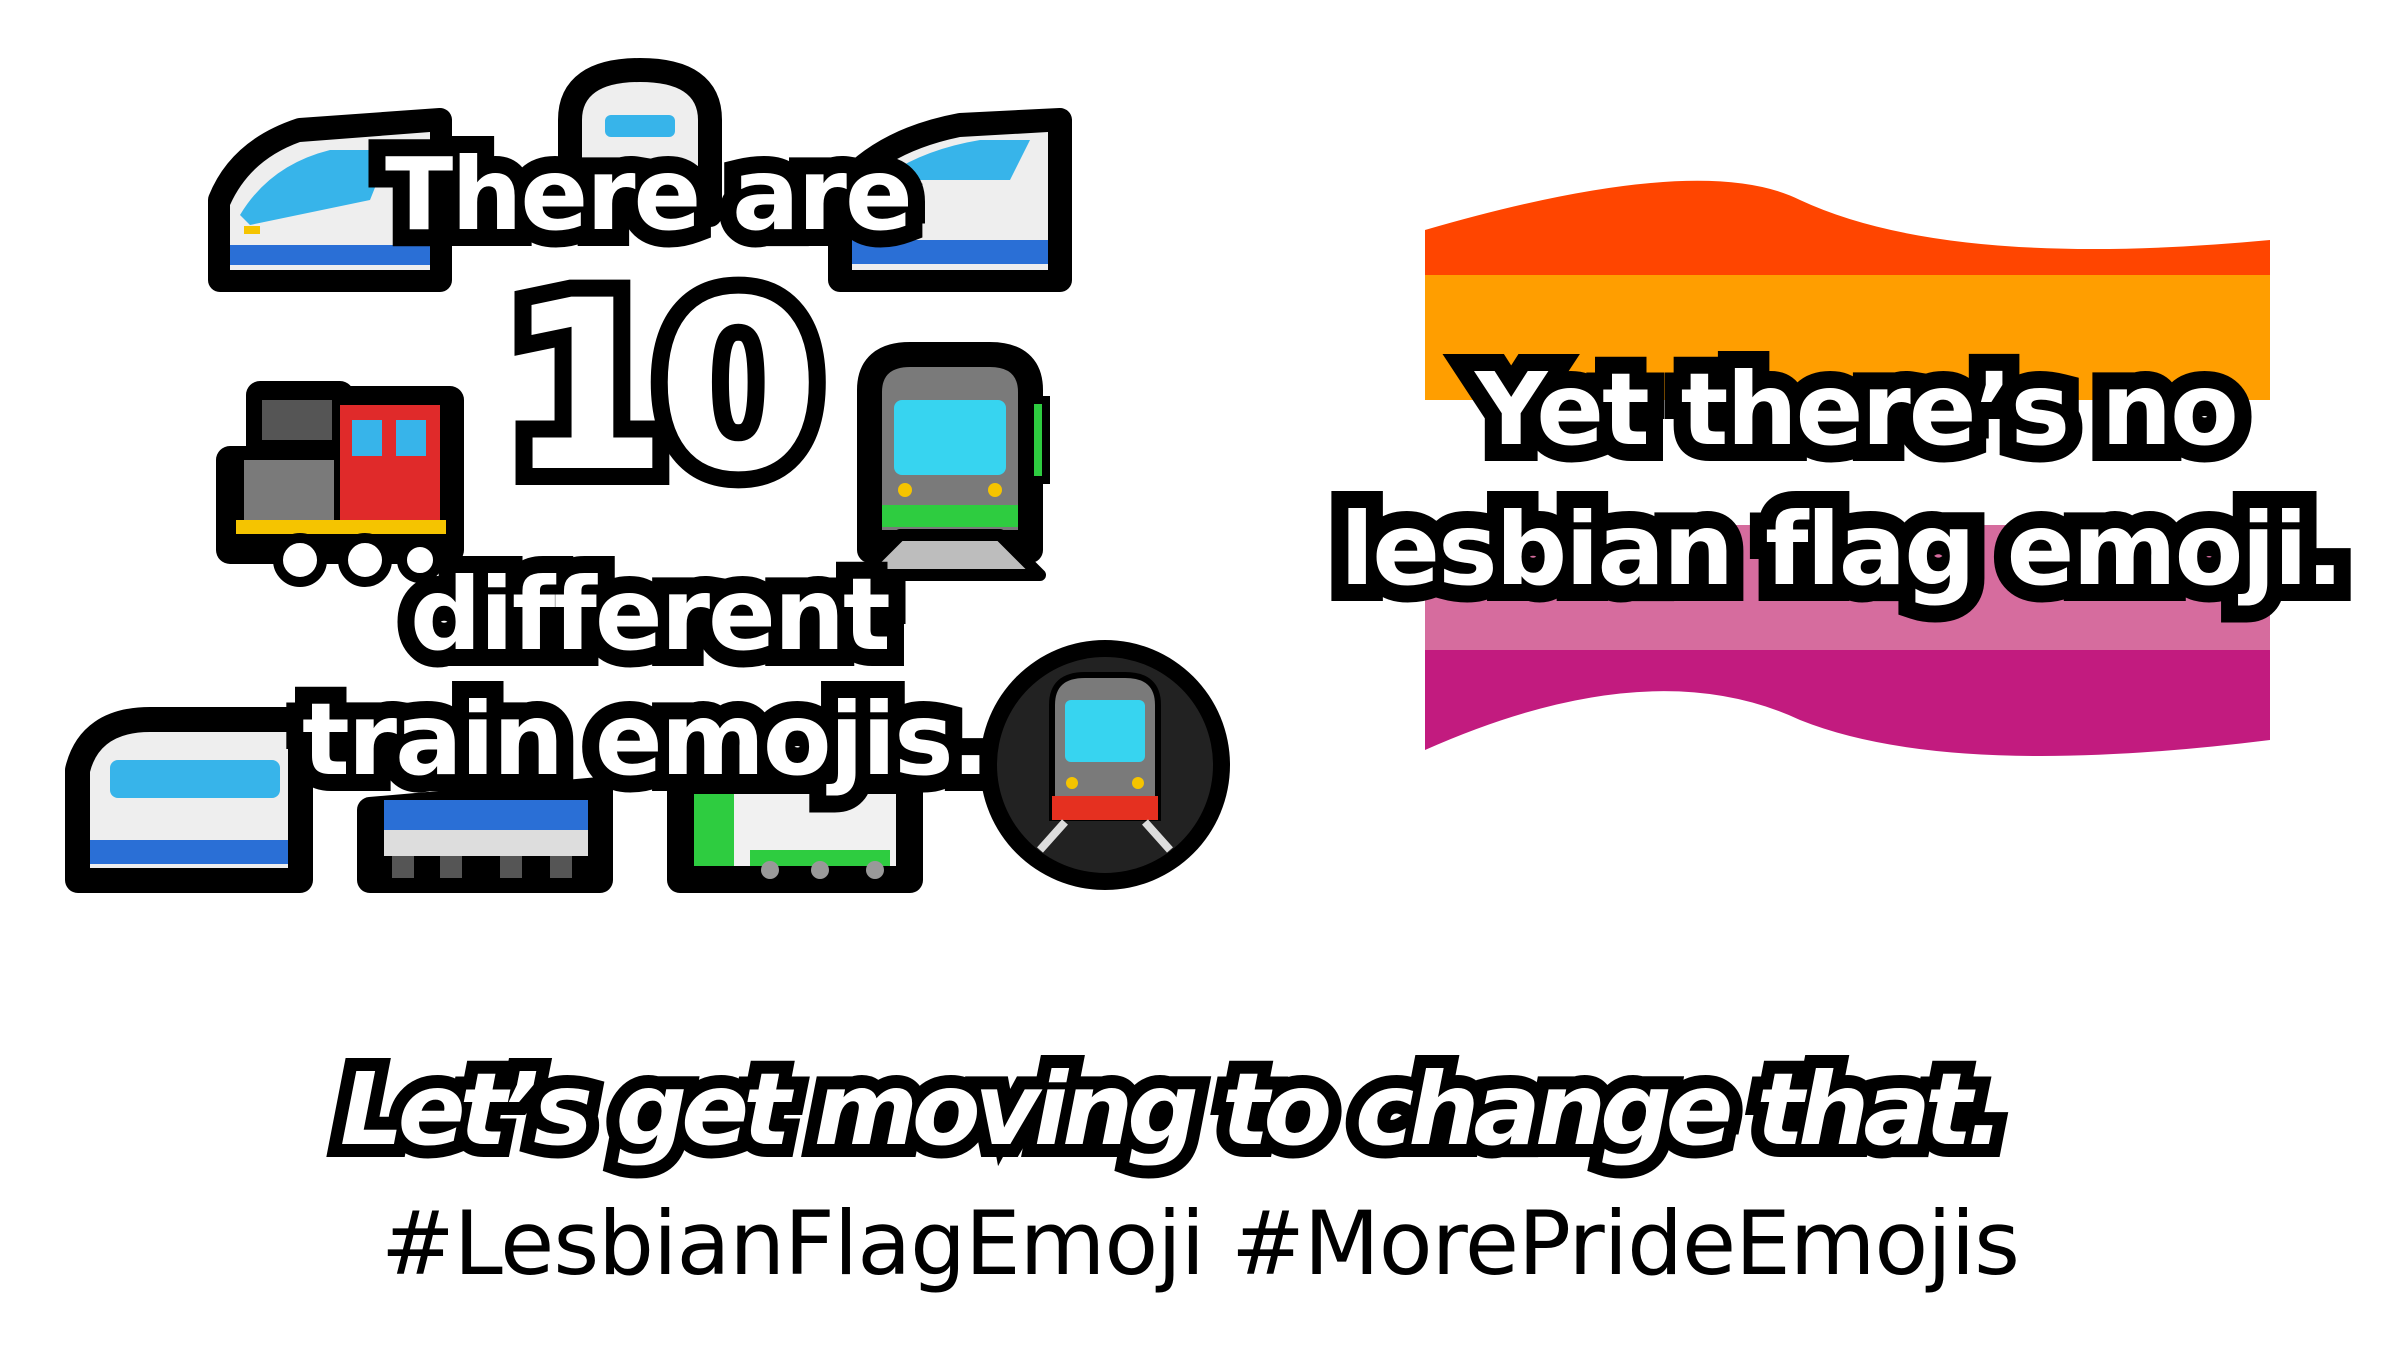  I want to click on flag-caption-line1: Yet there’s no, so click(1857, 410).